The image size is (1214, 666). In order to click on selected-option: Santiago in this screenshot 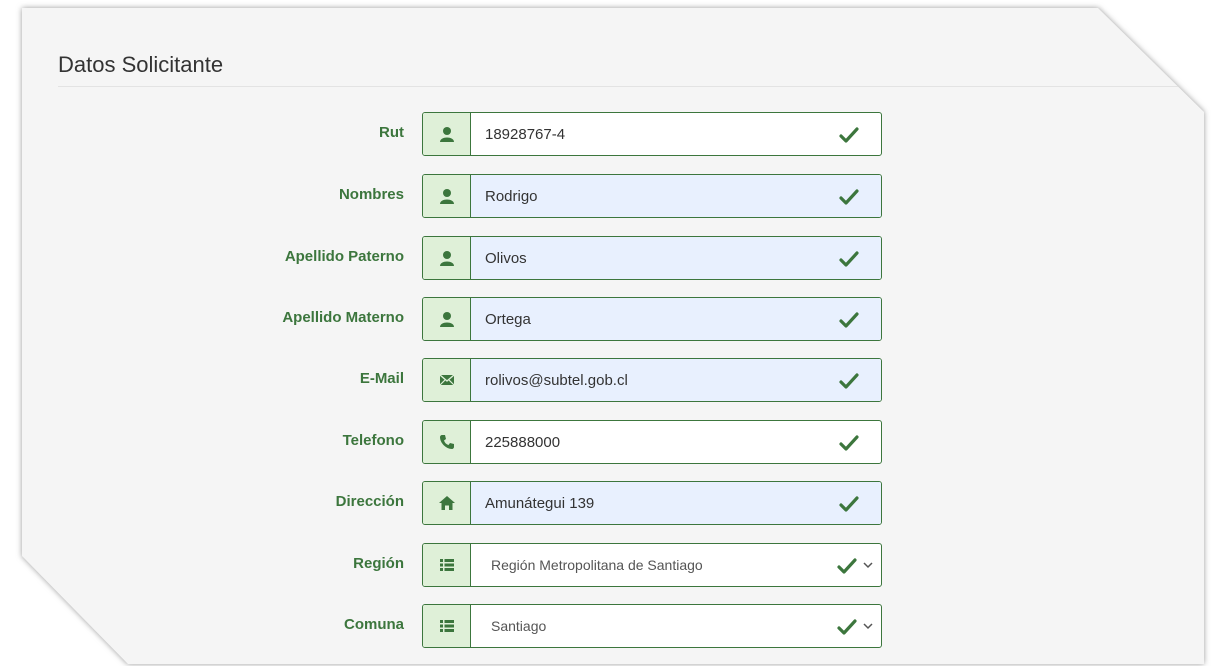, I will do `click(519, 626)`.